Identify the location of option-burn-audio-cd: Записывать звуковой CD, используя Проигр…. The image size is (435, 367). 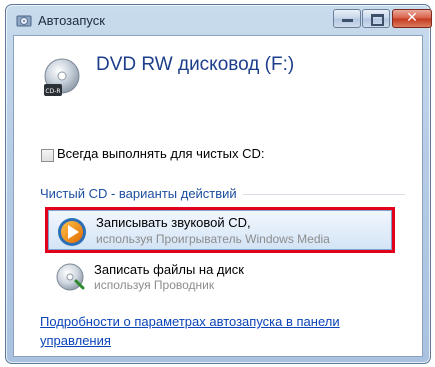
(220, 230).